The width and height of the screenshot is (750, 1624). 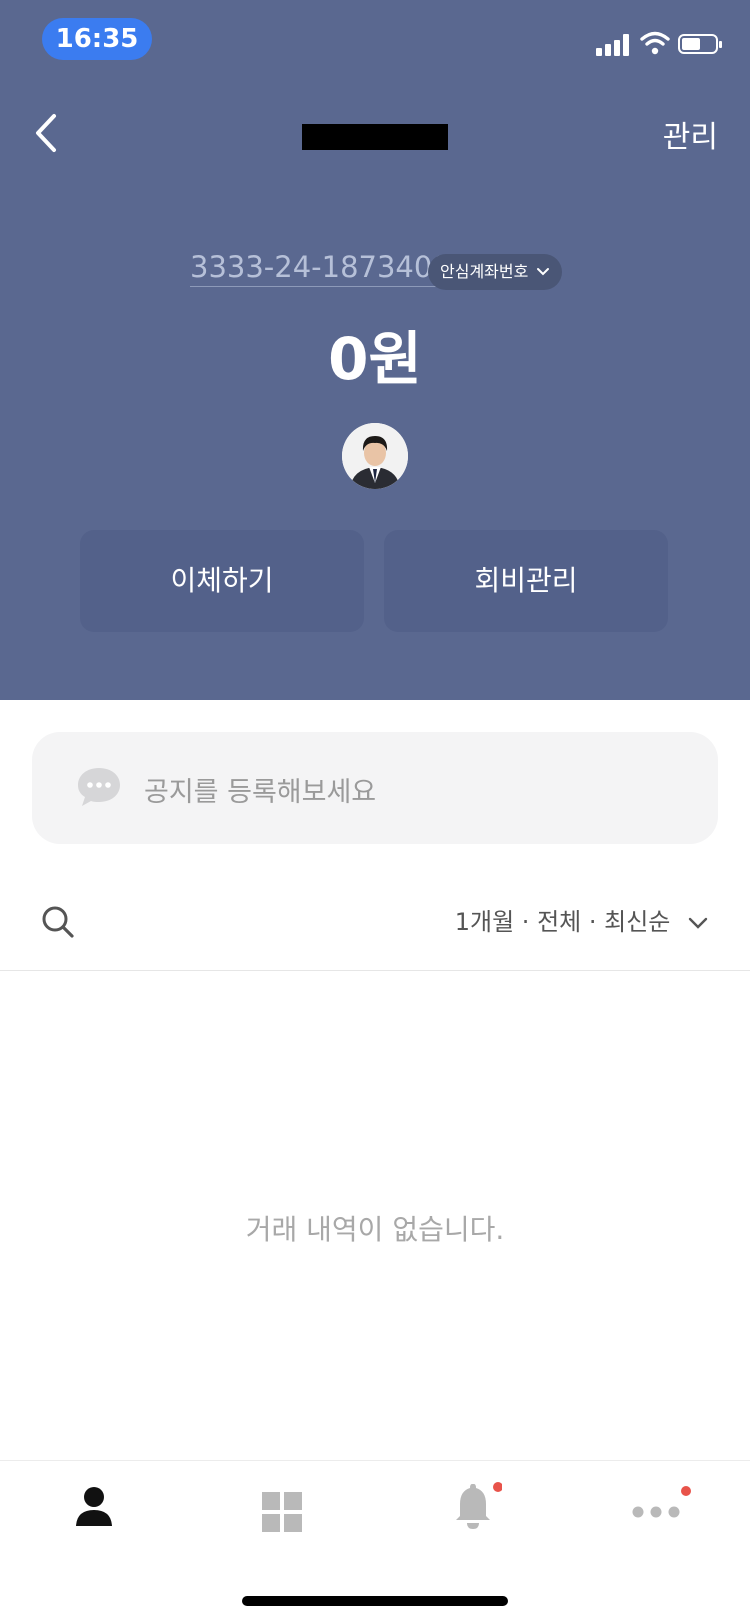 What do you see at coordinates (562, 922) in the screenshot?
I see `filter-label: 1개월 · 전체 · 최신순` at bounding box center [562, 922].